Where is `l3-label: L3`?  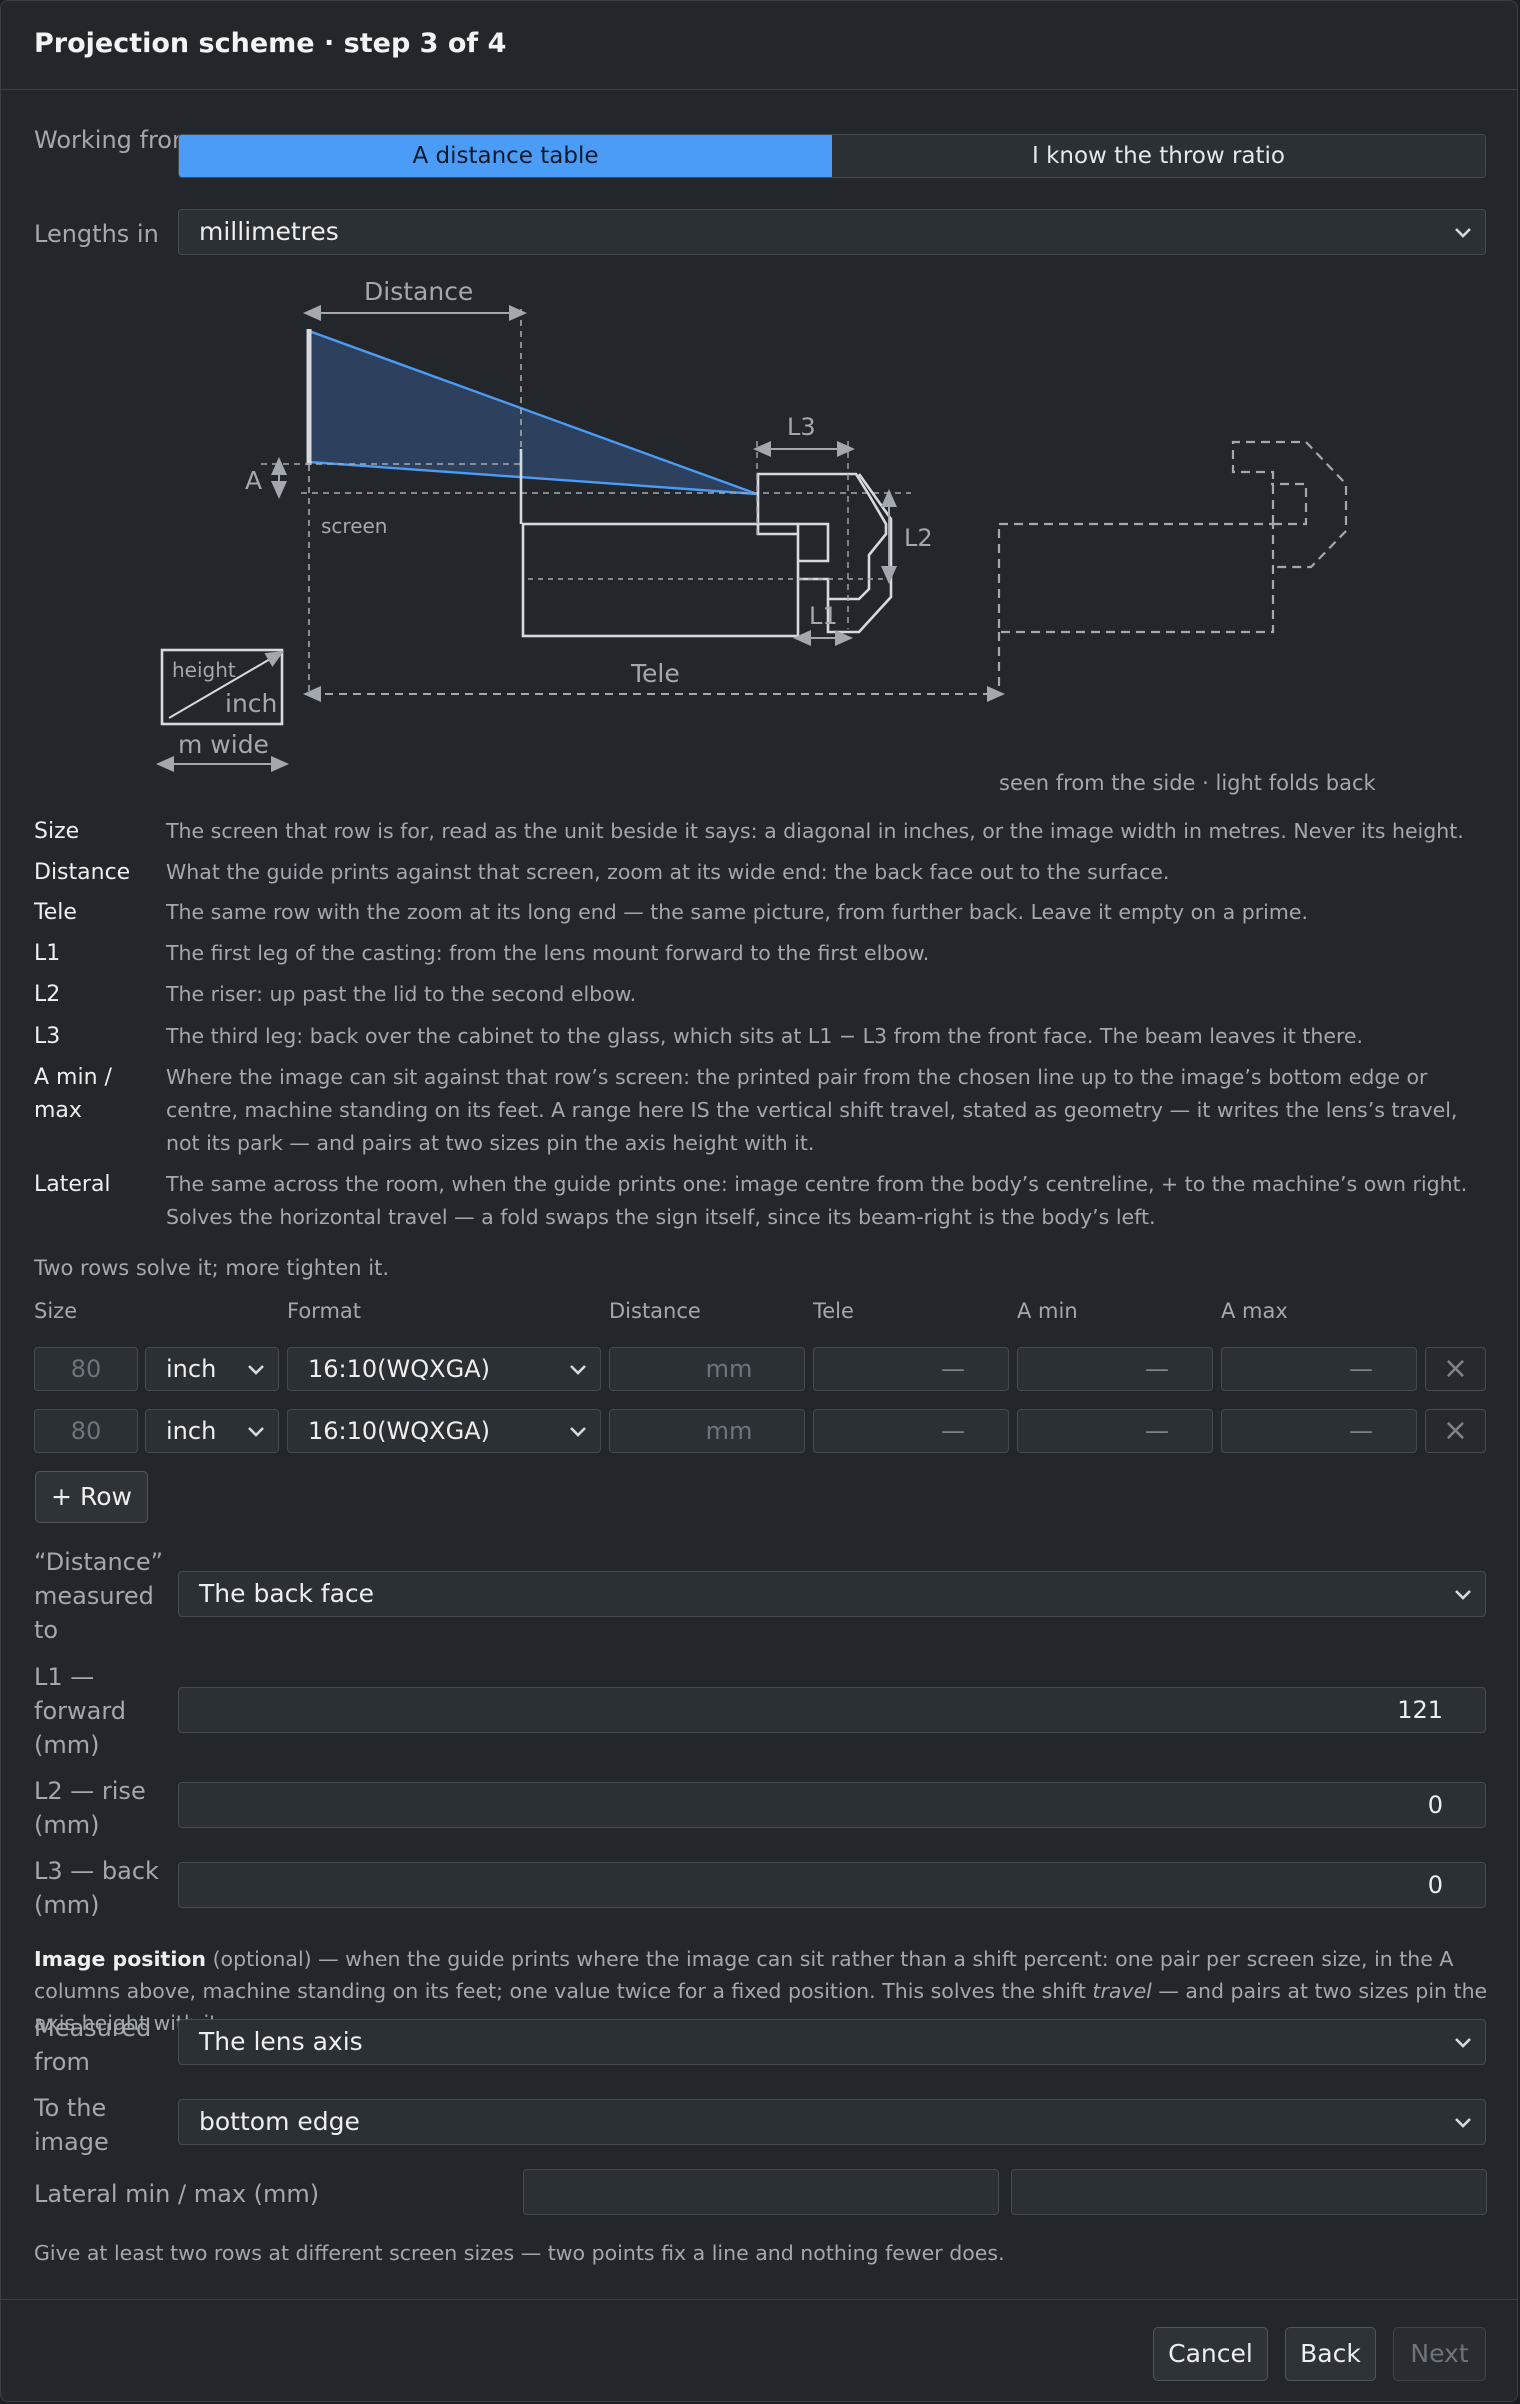 l3-label: L3 is located at coordinates (801, 427).